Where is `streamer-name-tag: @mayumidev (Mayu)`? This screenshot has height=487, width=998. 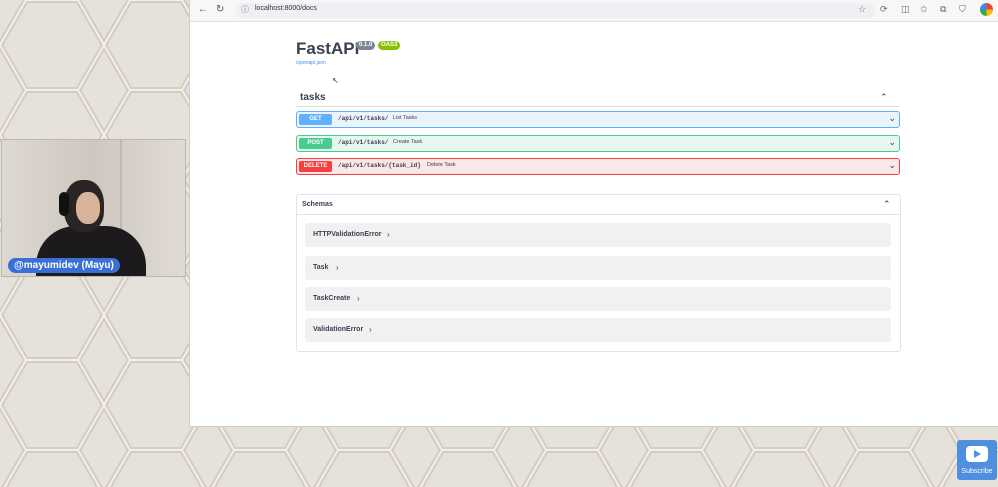
streamer-name-tag: @mayumidev (Mayu) is located at coordinates (64, 265).